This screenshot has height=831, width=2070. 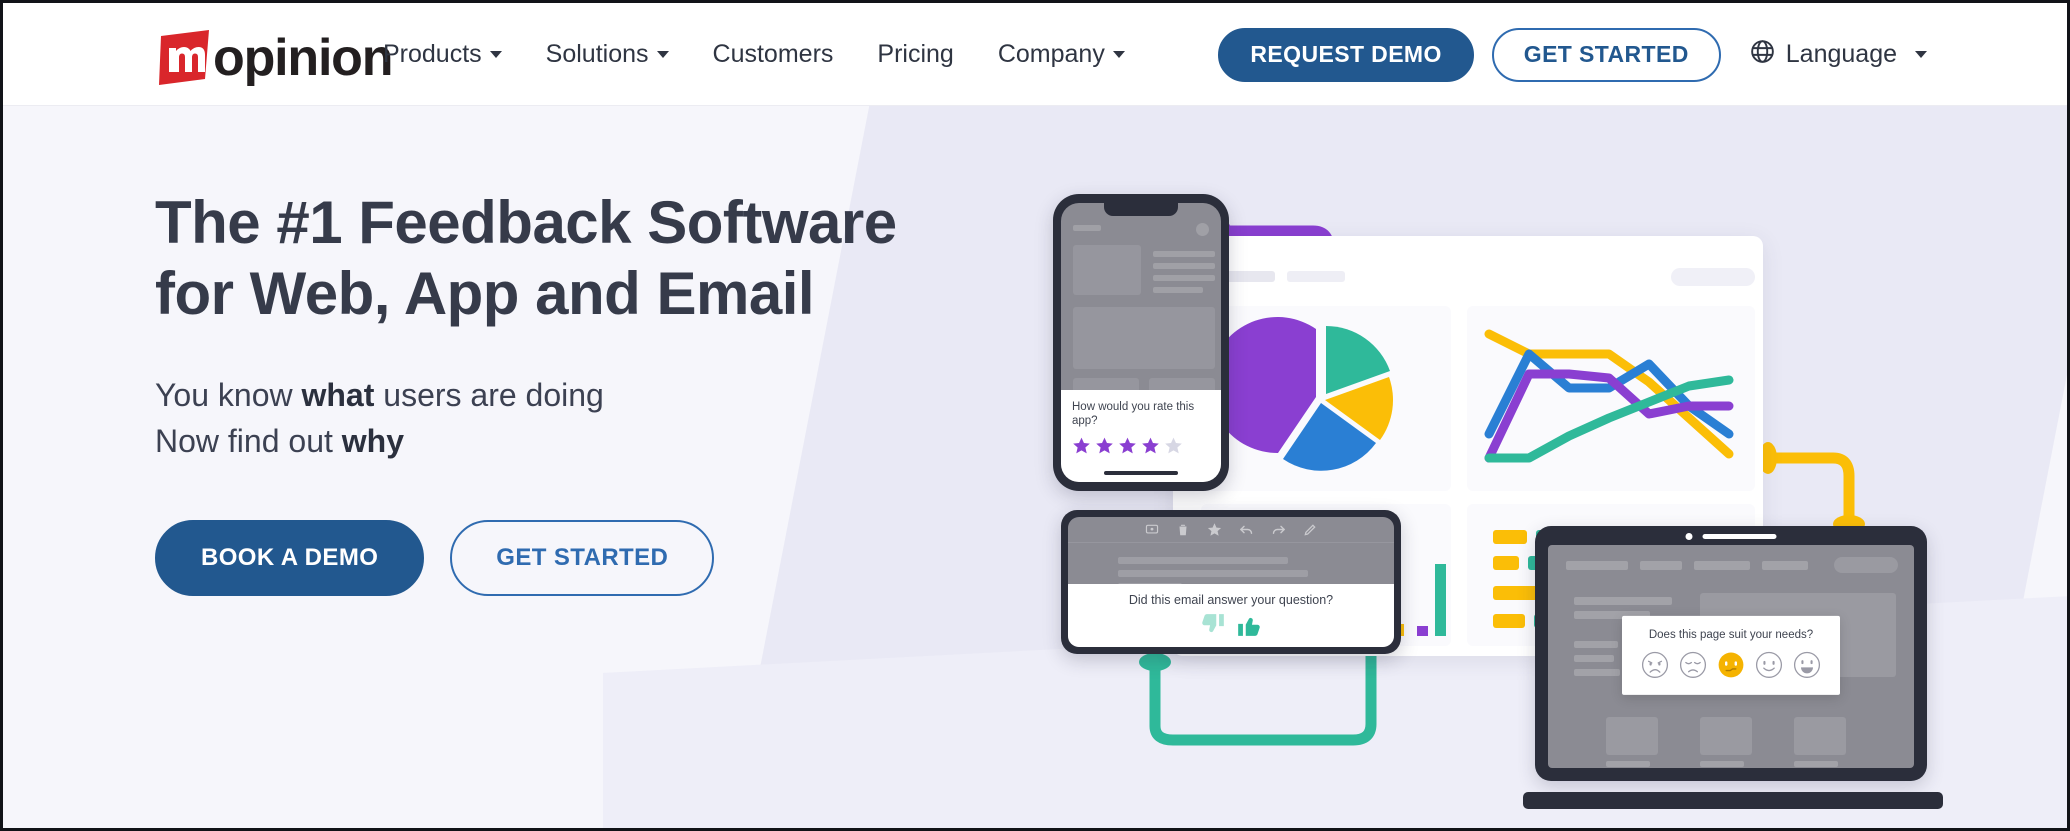 What do you see at coordinates (273, 58) in the screenshot?
I see `logo: opinion` at bounding box center [273, 58].